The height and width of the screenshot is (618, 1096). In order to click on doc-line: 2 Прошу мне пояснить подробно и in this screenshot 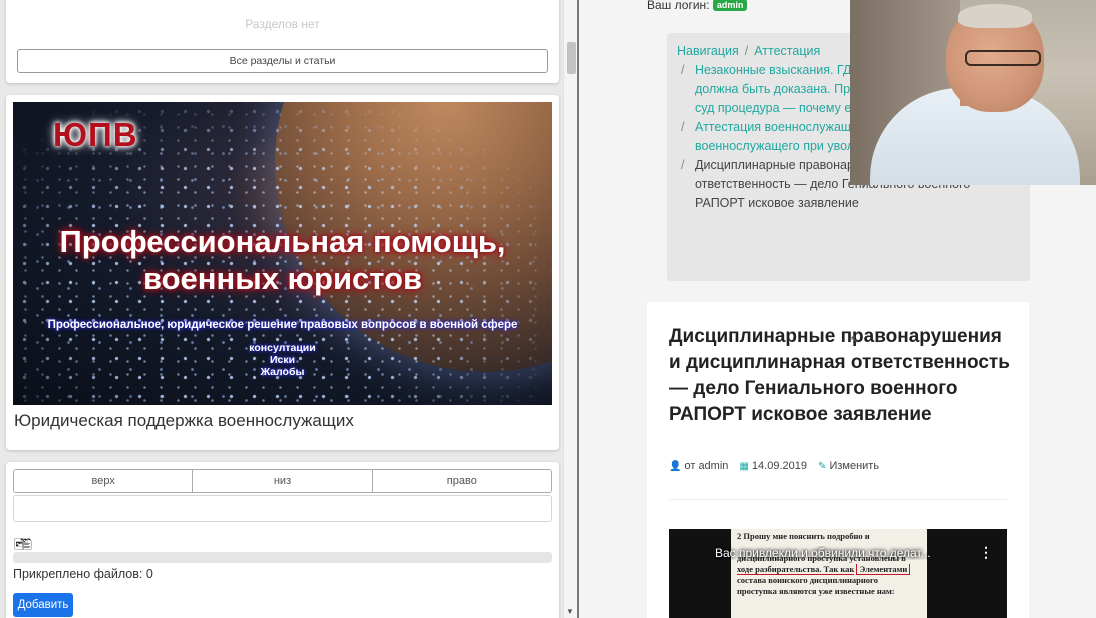, I will do `click(803, 536)`.